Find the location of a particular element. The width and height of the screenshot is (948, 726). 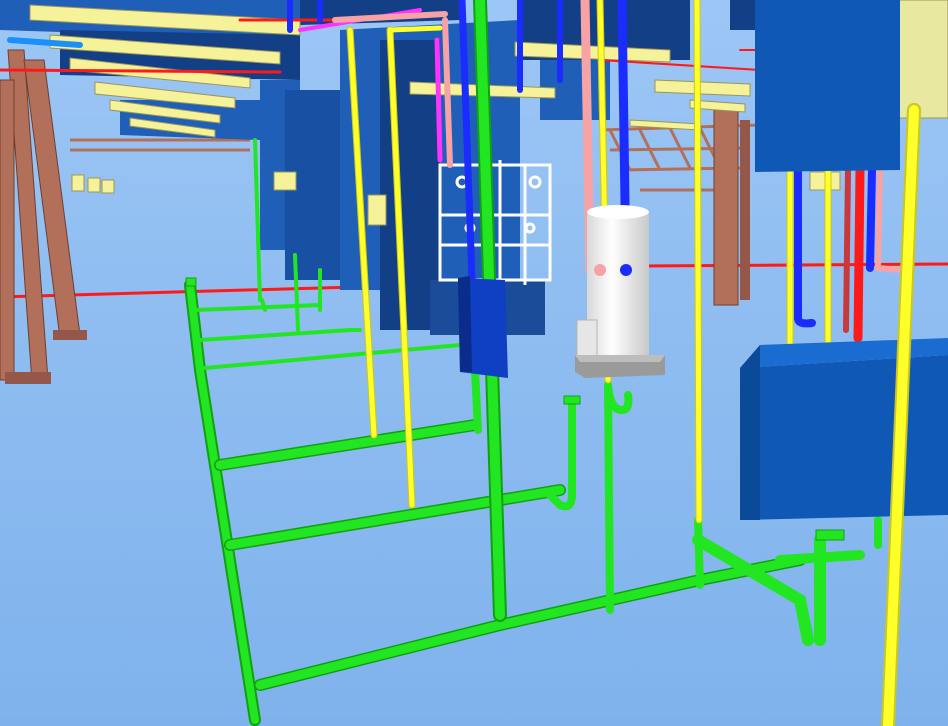

electrical-panel is located at coordinates (483, 327).